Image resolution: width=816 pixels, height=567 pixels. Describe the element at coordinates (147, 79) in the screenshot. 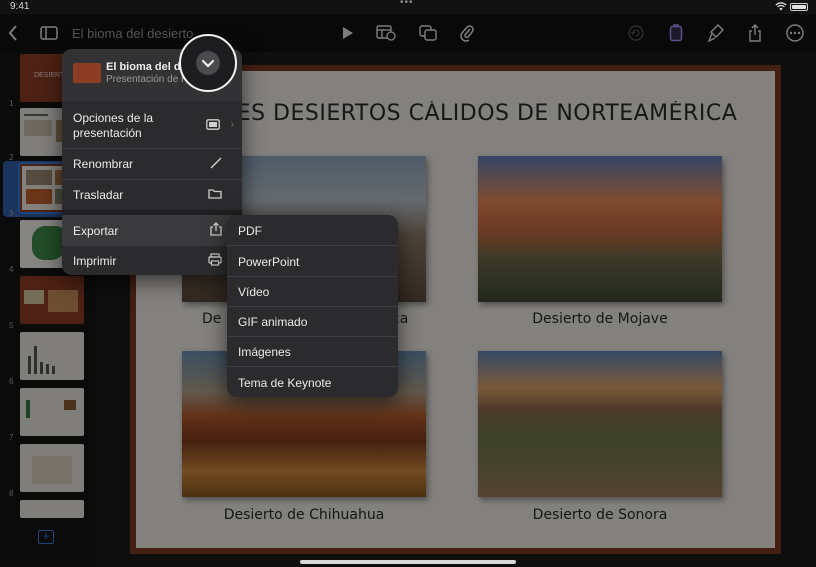

I see `menu-doc-subtitle: Presentación de K` at that location.